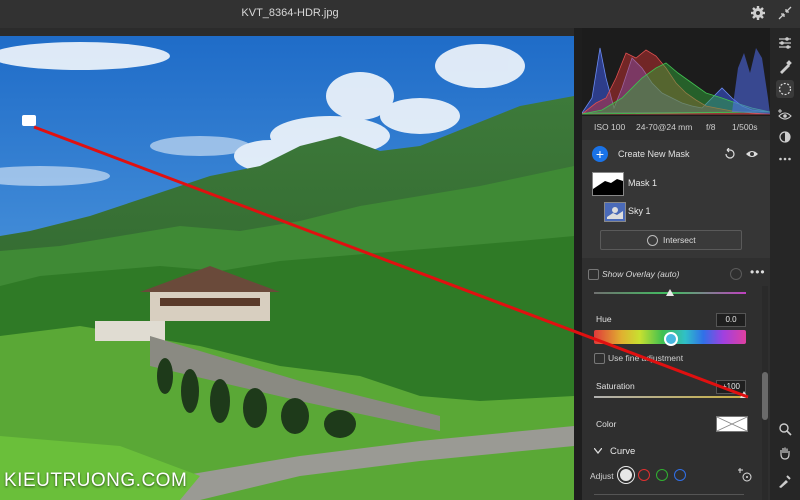 The image size is (800, 500). What do you see at coordinates (673, 185) in the screenshot?
I see `mask-item-mask-1: Mask 1` at bounding box center [673, 185].